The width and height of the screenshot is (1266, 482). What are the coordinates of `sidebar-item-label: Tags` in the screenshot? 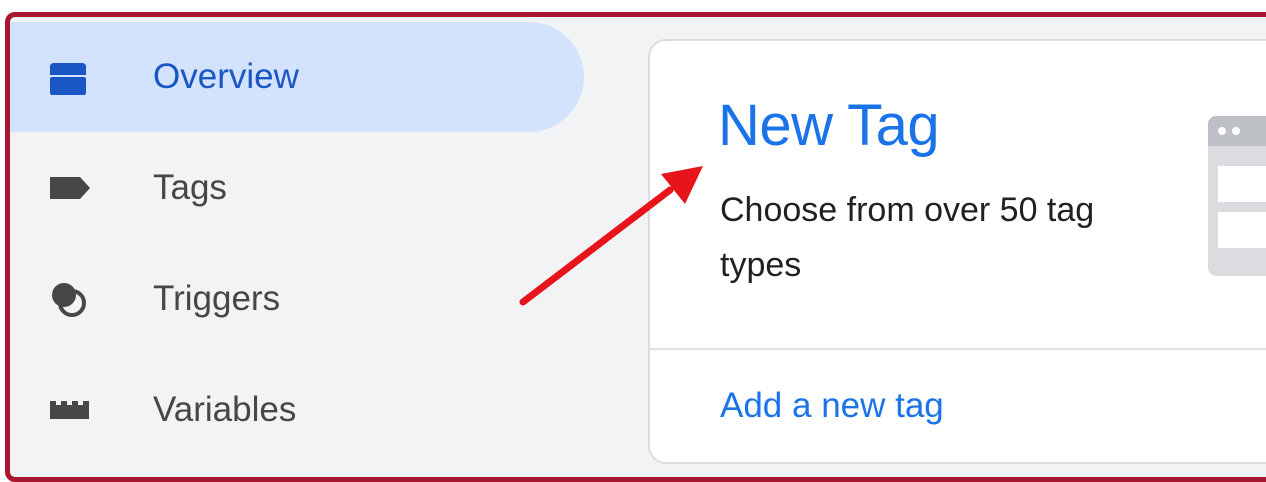 It's located at (190, 187).